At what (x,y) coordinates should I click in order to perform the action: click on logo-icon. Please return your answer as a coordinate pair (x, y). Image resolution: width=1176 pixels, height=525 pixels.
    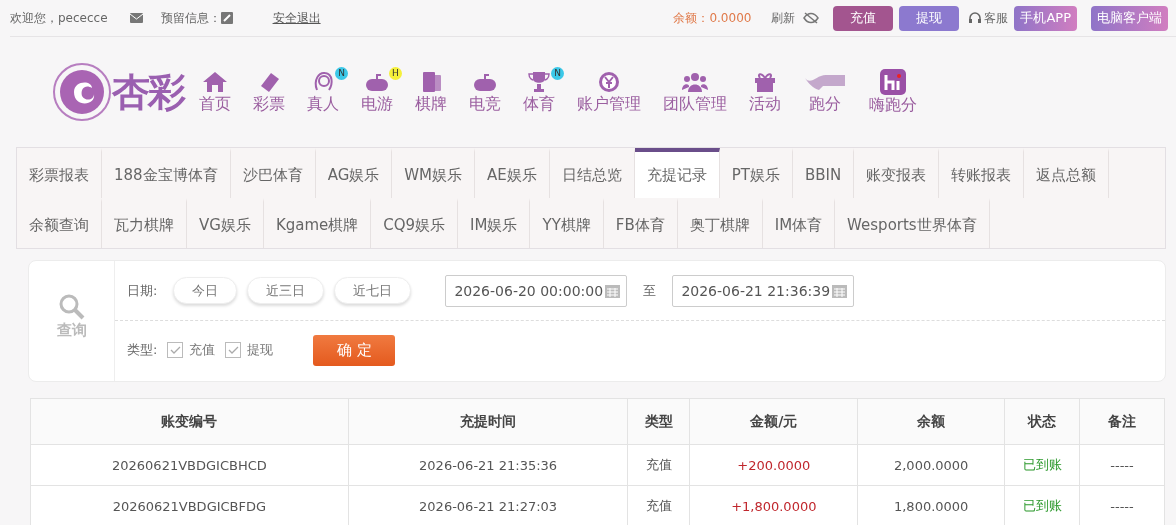
    Looking at the image, I should click on (82, 92).